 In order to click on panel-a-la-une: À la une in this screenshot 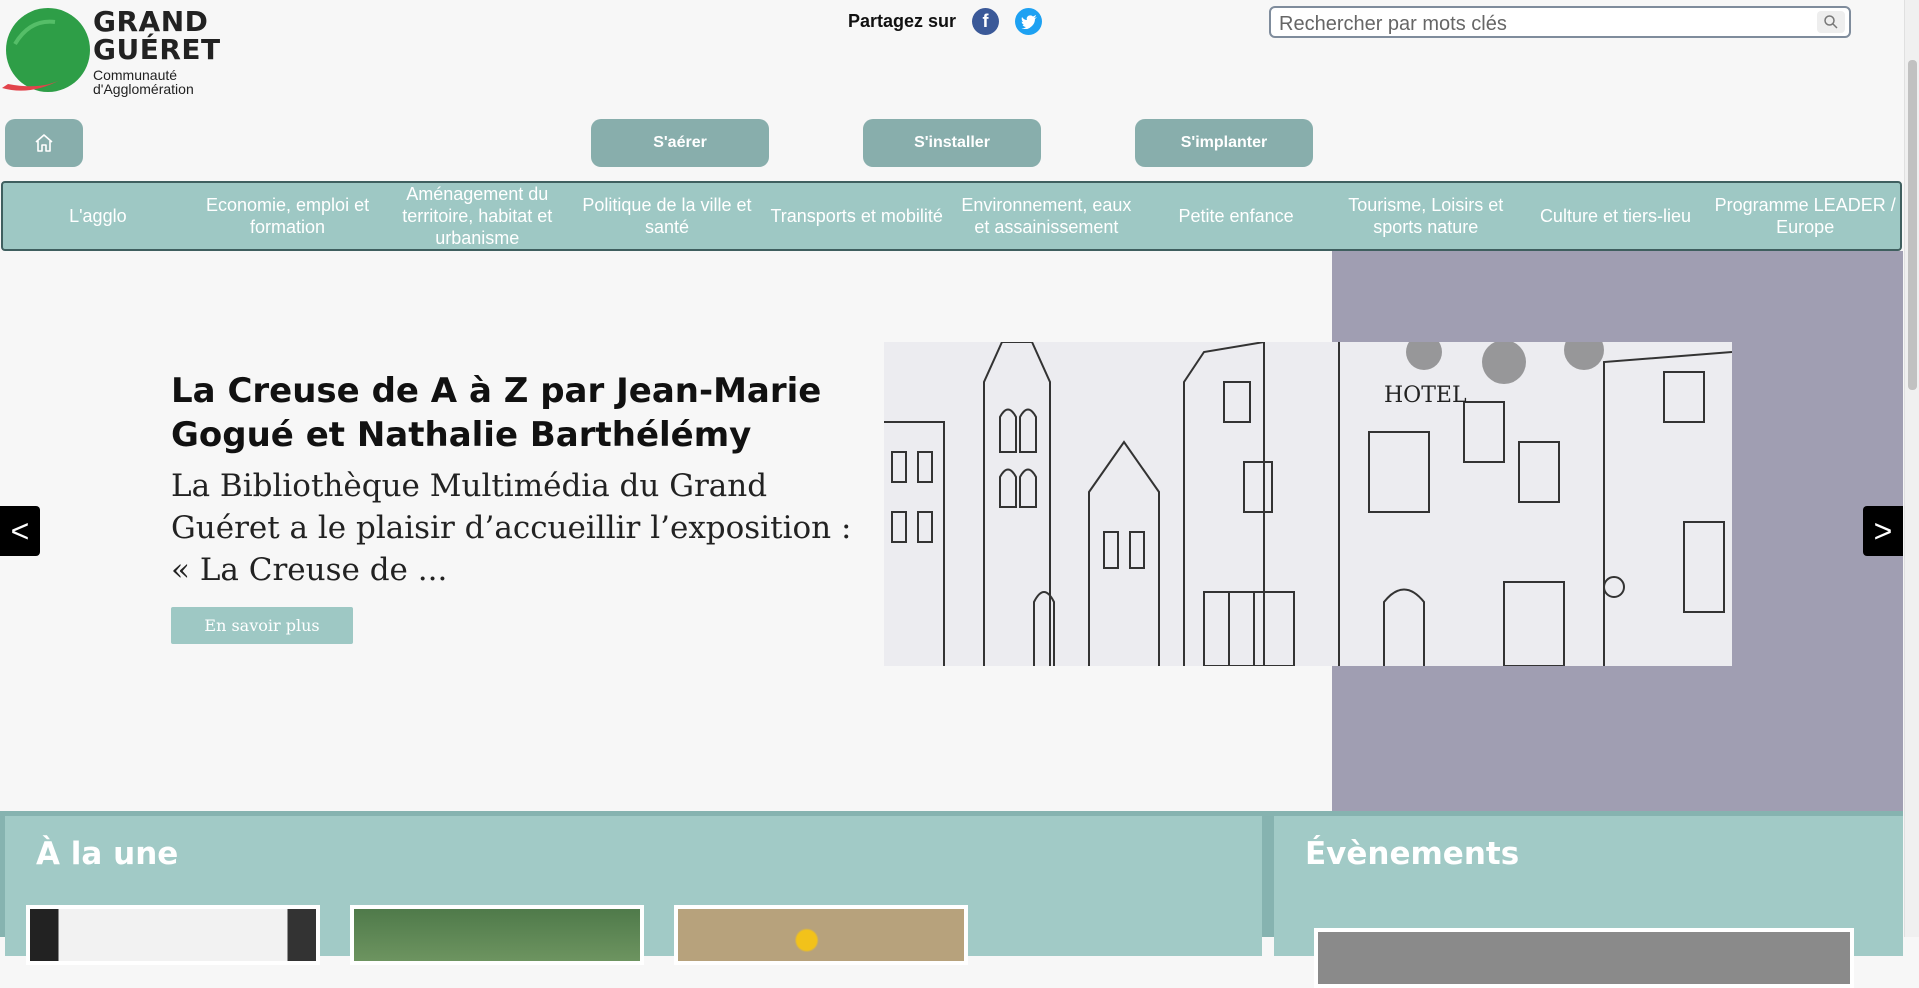, I will do `click(633, 890)`.